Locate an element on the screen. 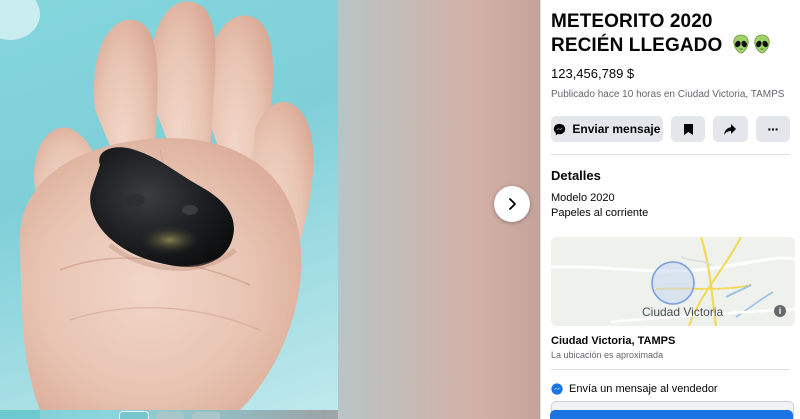 The height and width of the screenshot is (419, 800). detail-papers: Papeles al corriente is located at coordinates (600, 213).